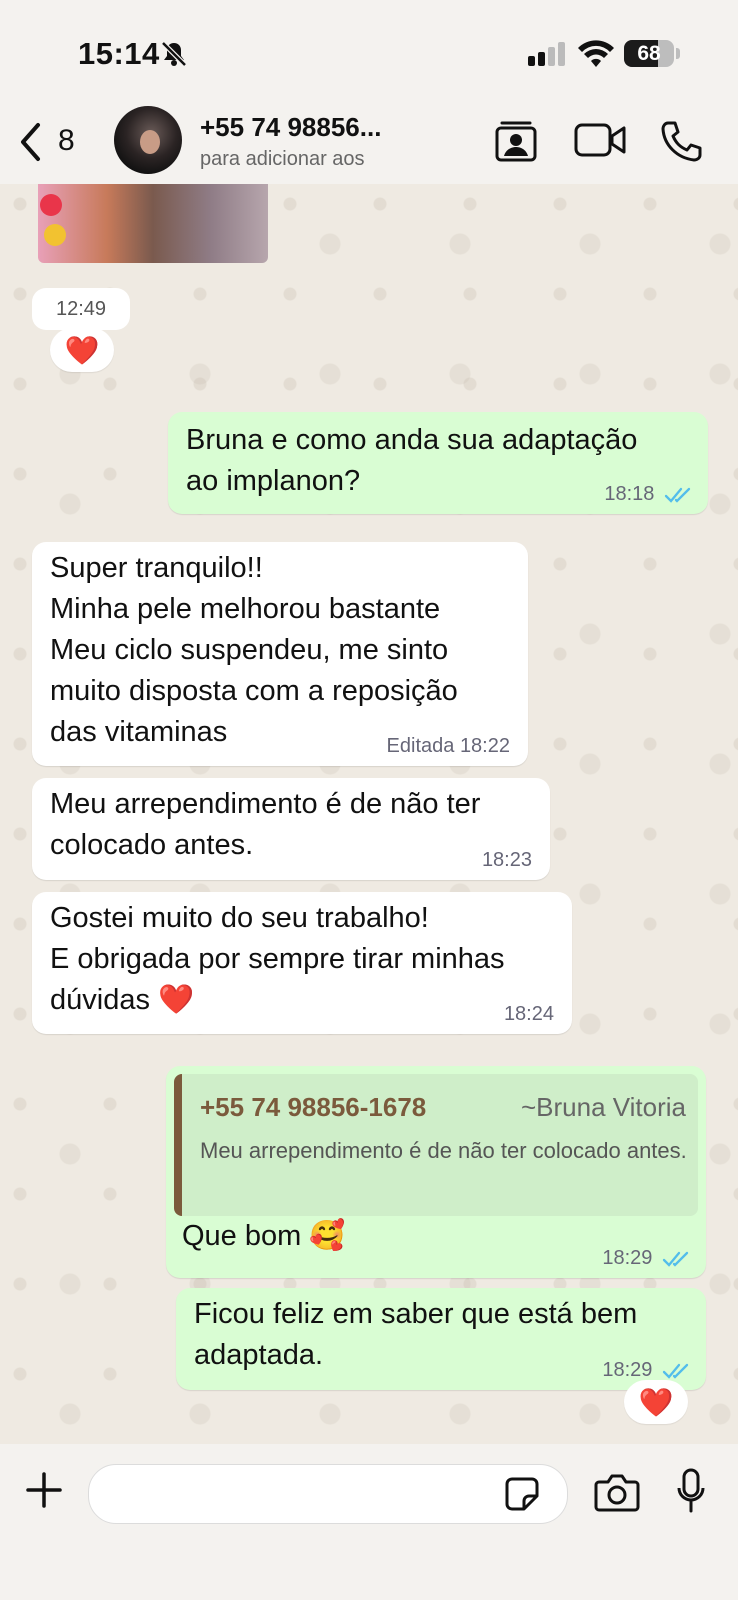  I want to click on message-meta: Editada 18:22, so click(448, 746).